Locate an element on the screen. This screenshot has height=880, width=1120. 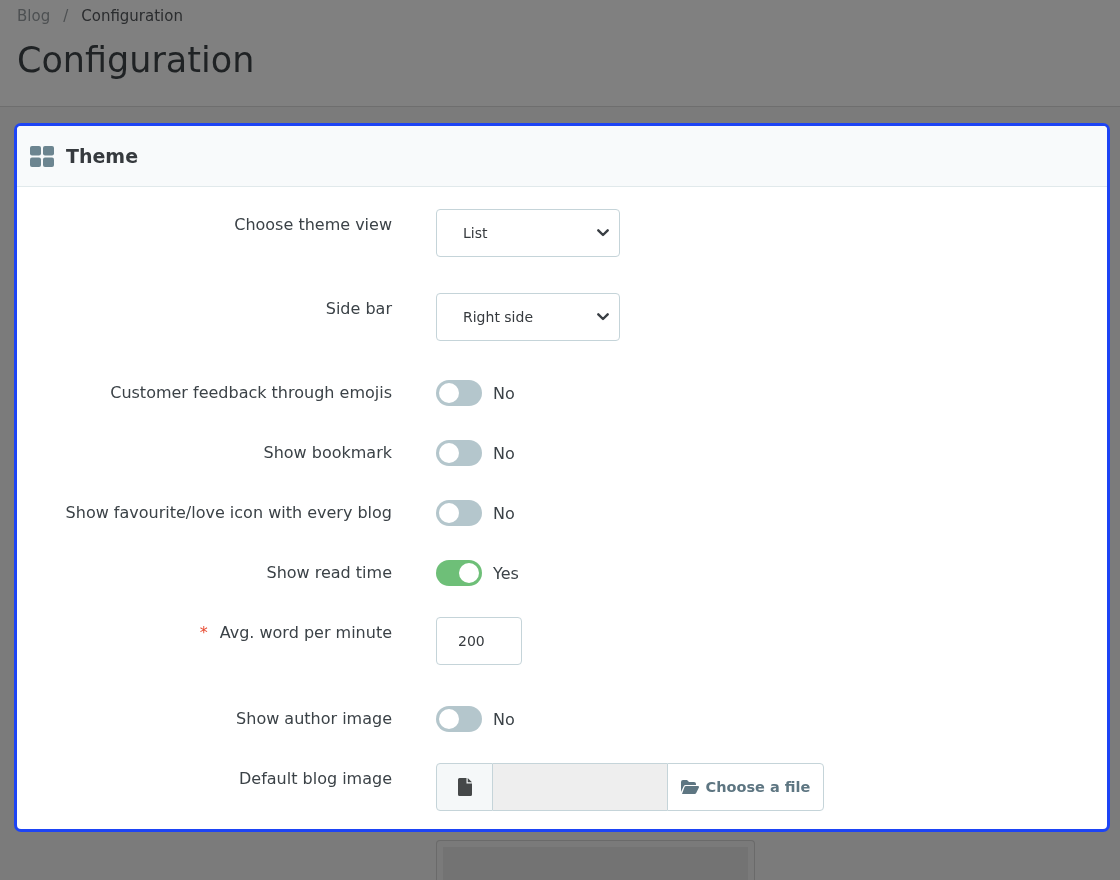
field-label: Show favourite/love icon with every blog is located at coordinates (228, 513).